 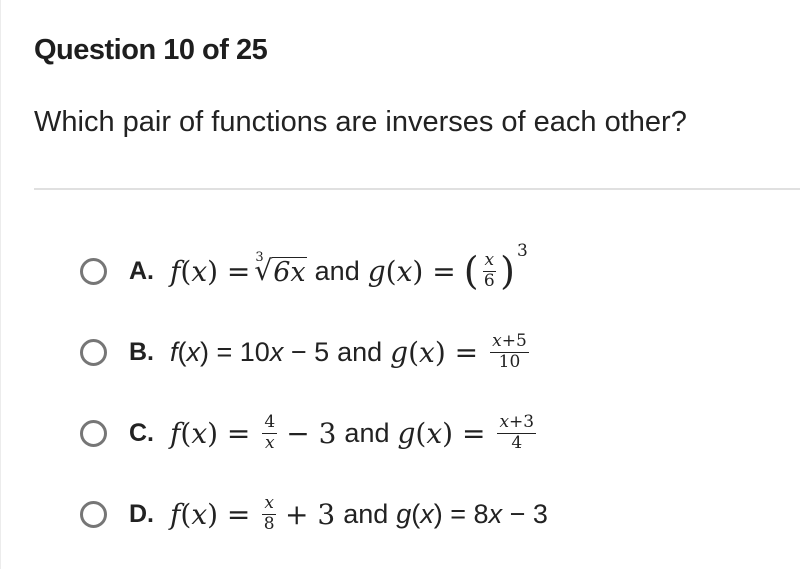 What do you see at coordinates (367, 432) in the screenshot?
I see `connector-c: and` at bounding box center [367, 432].